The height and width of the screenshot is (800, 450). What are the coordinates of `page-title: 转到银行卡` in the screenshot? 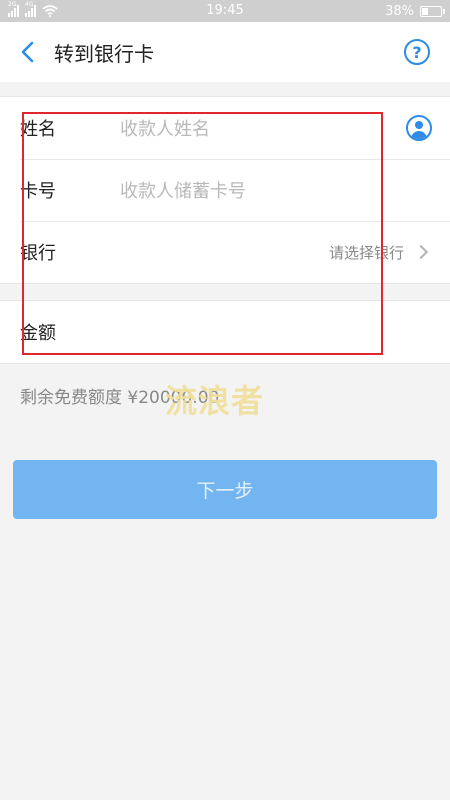 It's located at (104, 53).